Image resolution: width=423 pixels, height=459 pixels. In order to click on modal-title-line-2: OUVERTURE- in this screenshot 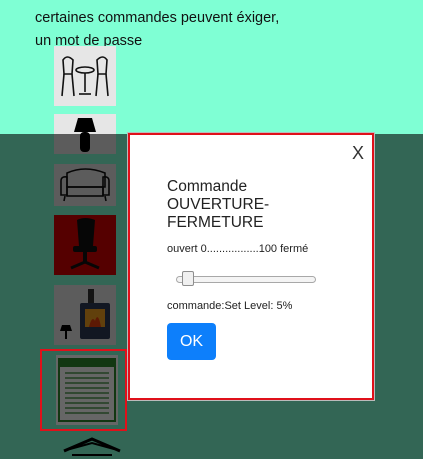, I will do `click(218, 204)`.